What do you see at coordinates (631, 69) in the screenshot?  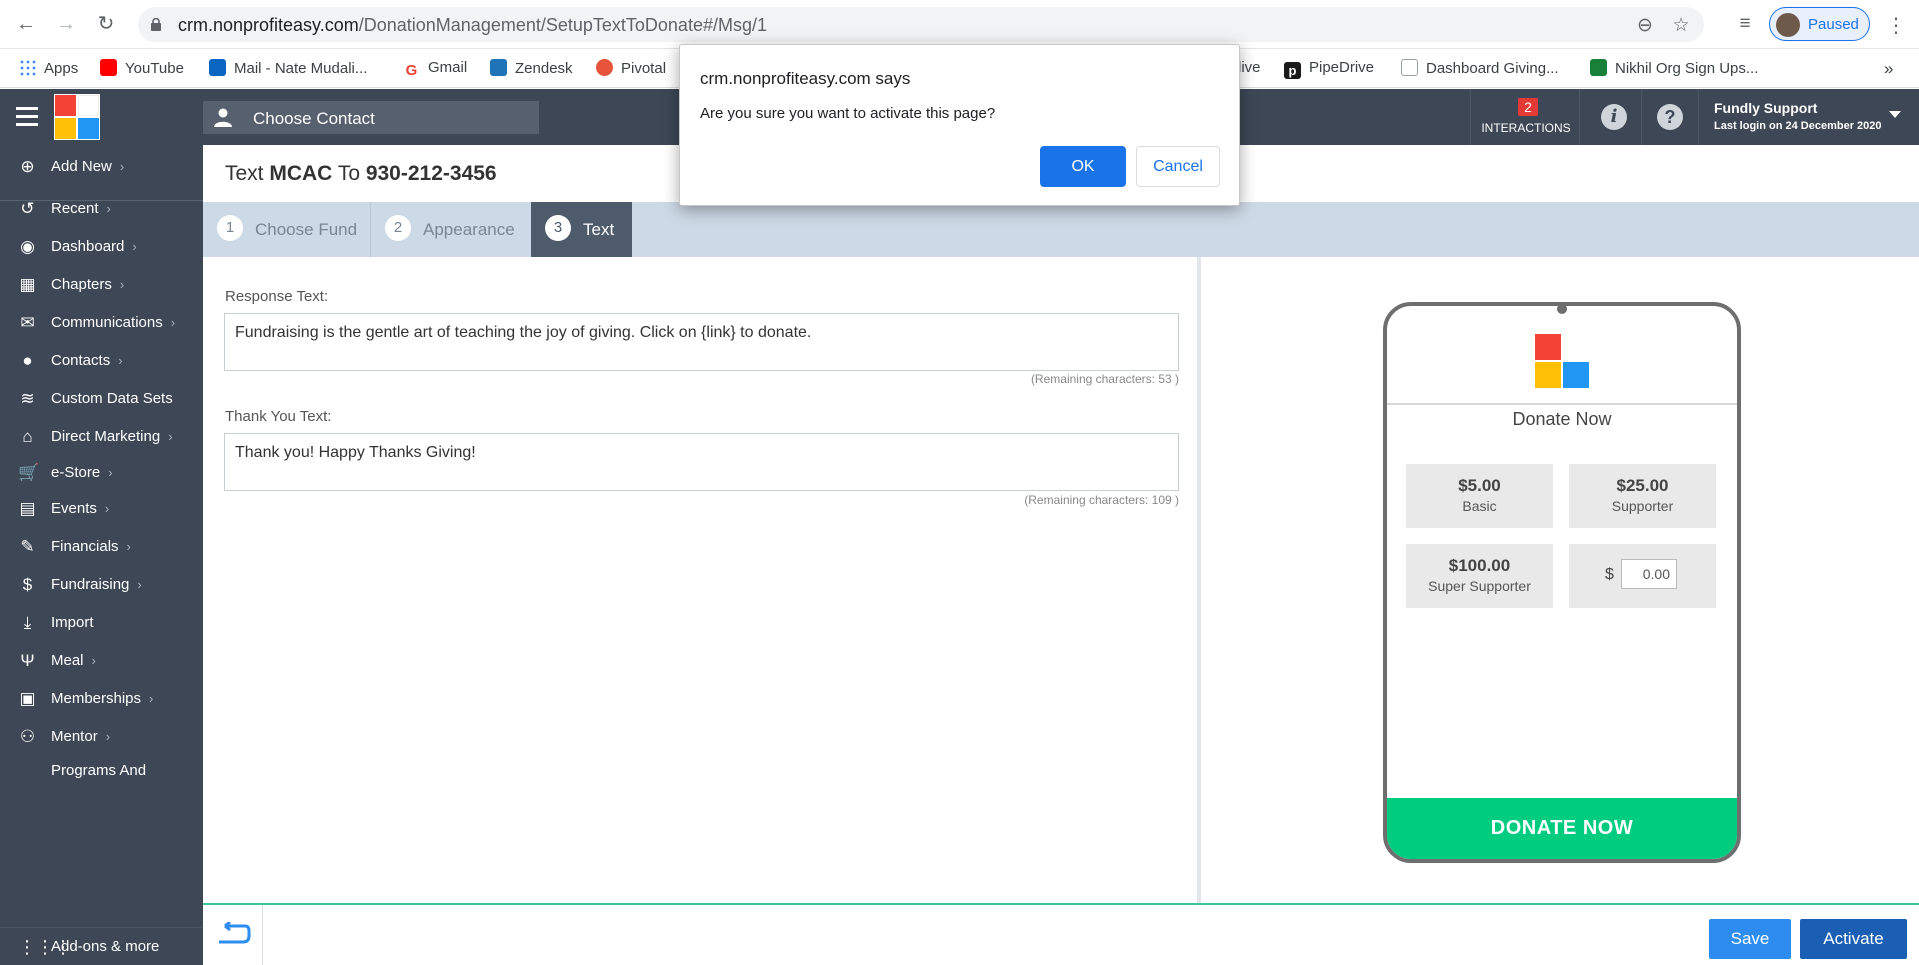 I see `bookmark-pivotal: Pivotal` at bounding box center [631, 69].